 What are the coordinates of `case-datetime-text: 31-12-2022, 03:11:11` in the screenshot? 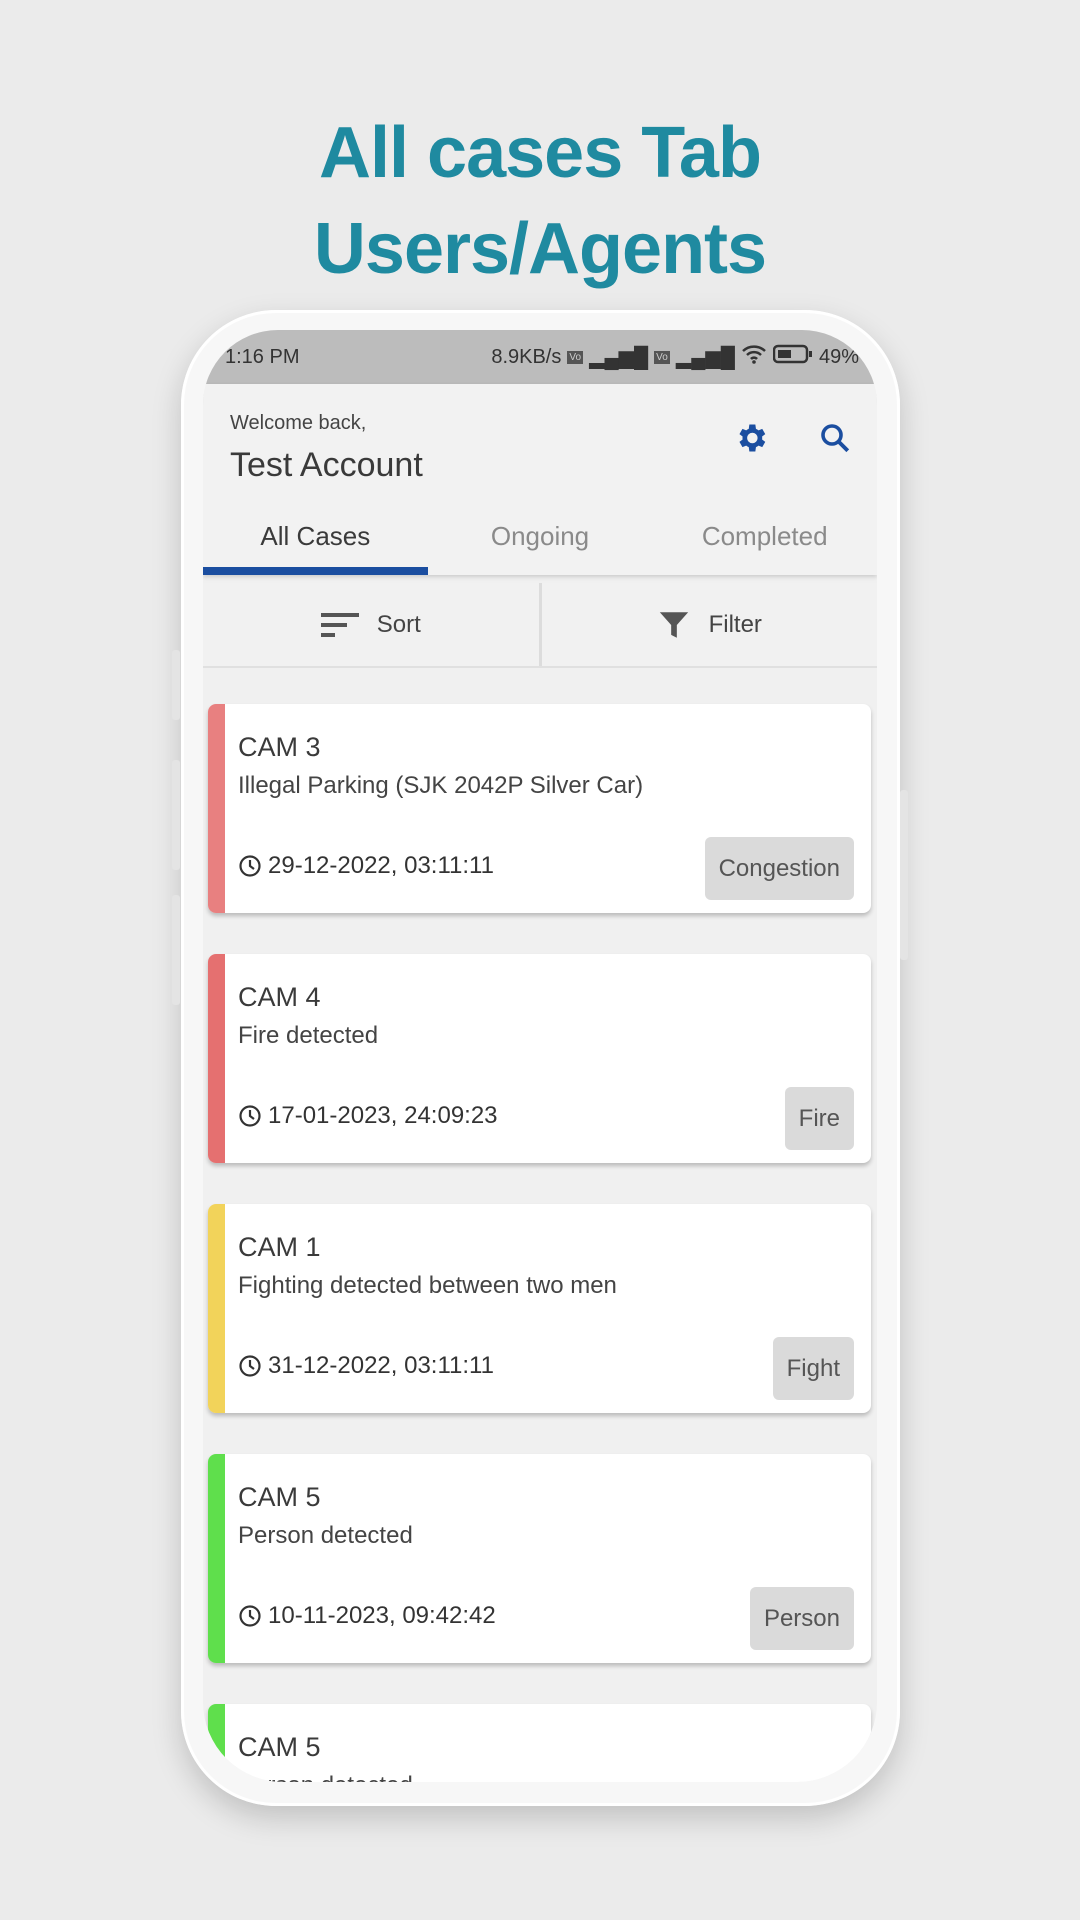 It's located at (381, 1365).